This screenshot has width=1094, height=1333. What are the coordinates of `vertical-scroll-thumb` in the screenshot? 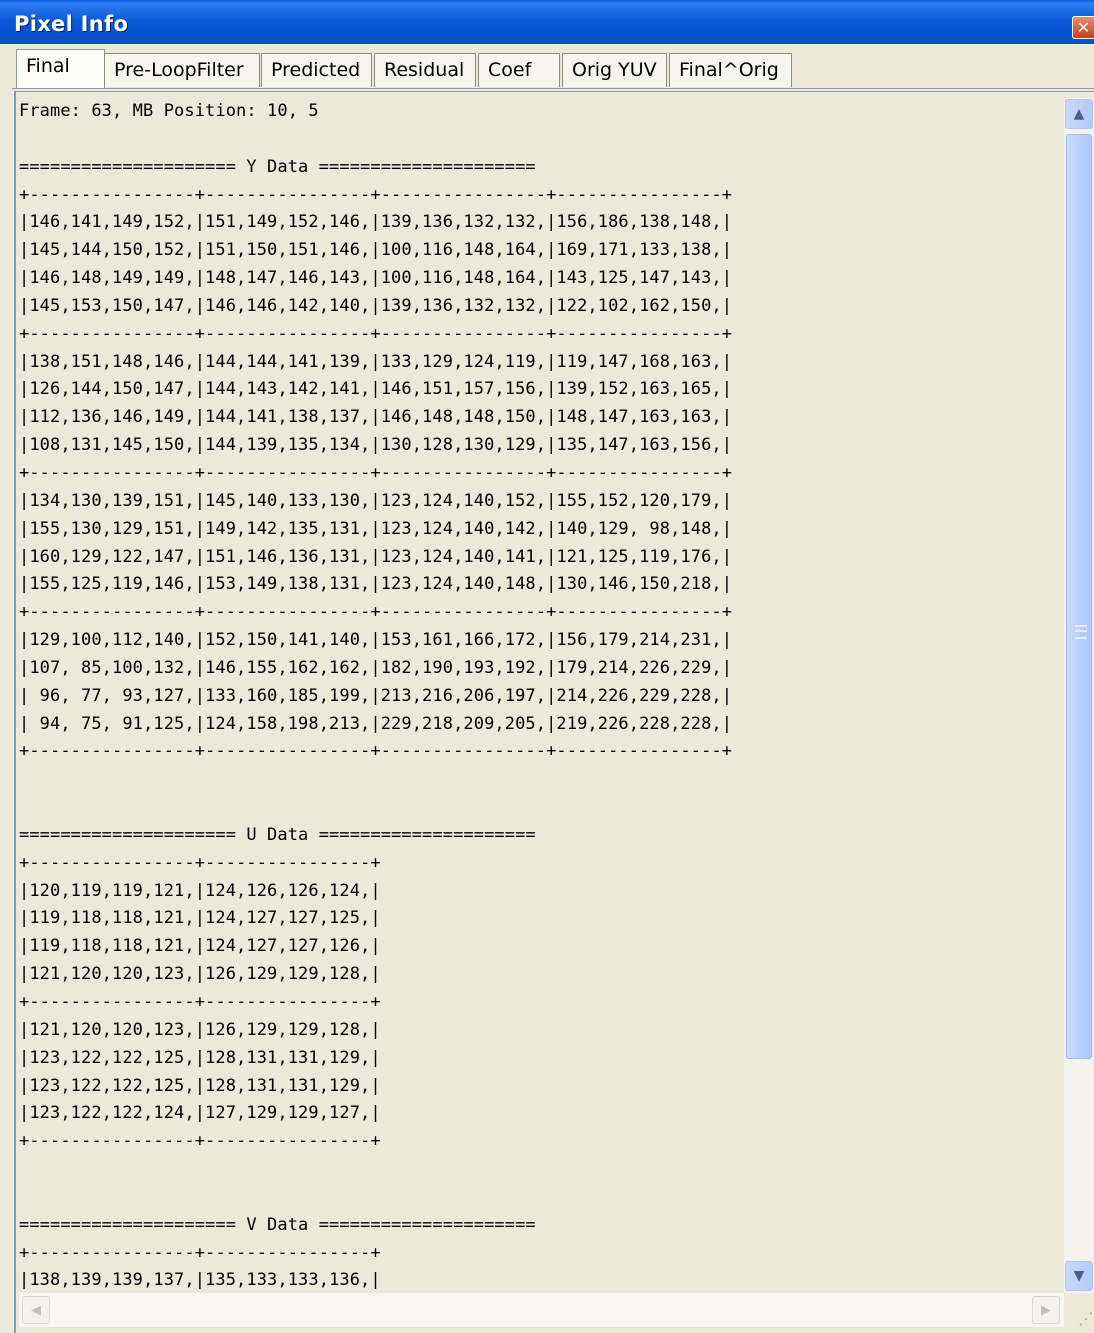 It's located at (1079, 596).